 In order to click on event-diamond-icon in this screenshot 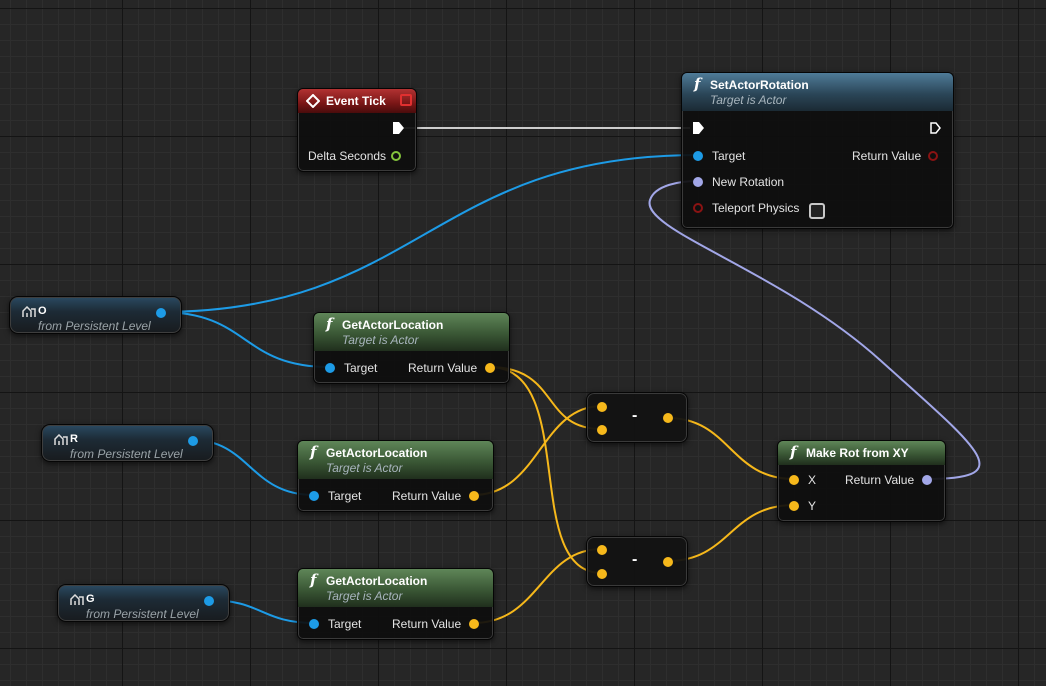, I will do `click(313, 101)`.